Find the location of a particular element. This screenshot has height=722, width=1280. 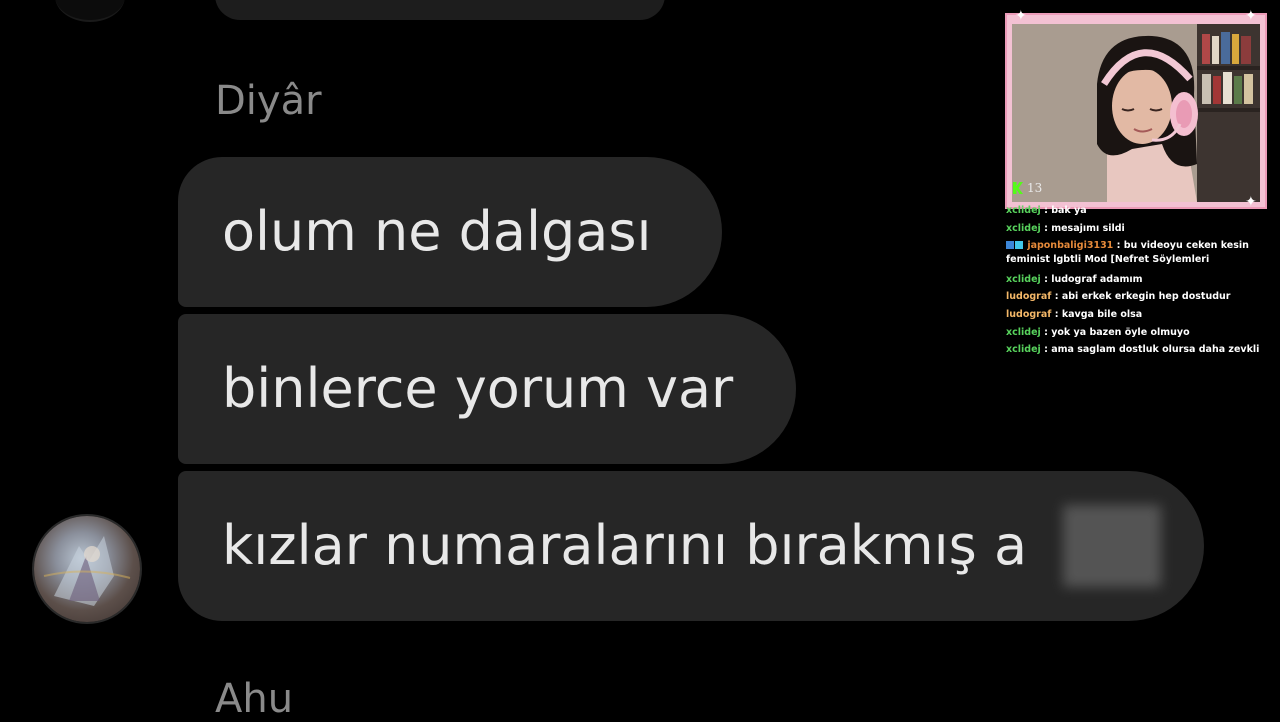

message-text: binlerce yorum var is located at coordinates (478, 388).